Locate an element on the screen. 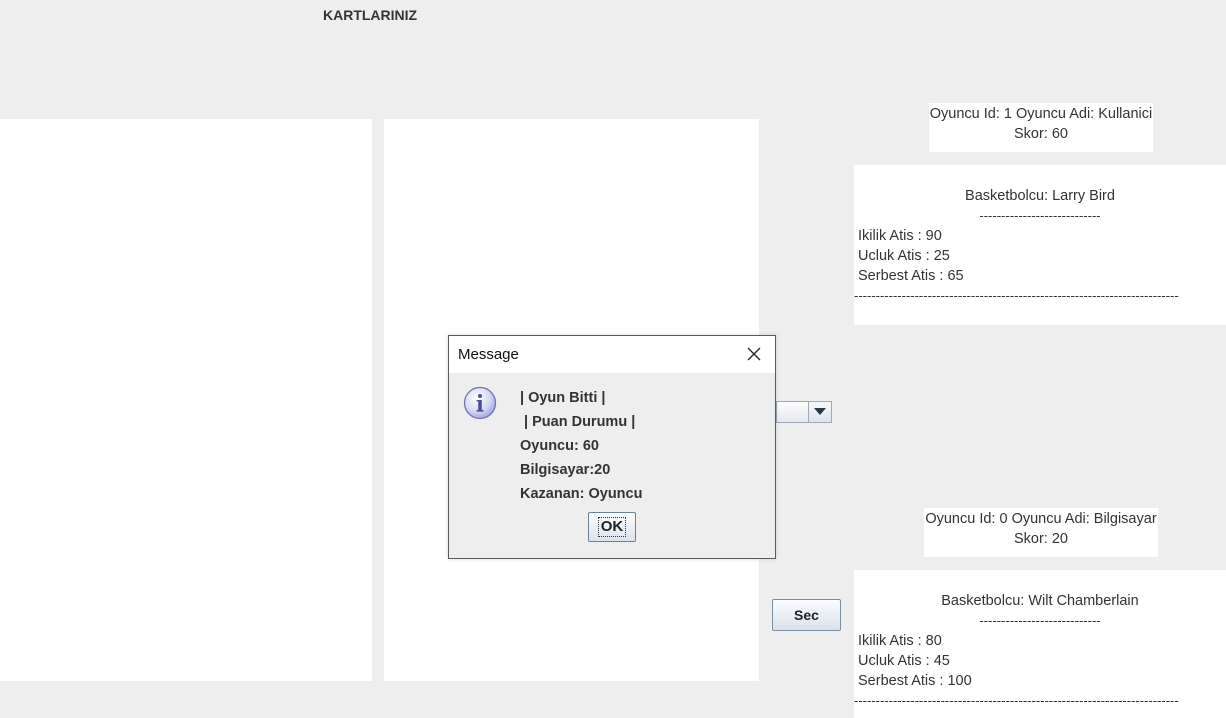  dialog-title: Message is located at coordinates (488, 354).